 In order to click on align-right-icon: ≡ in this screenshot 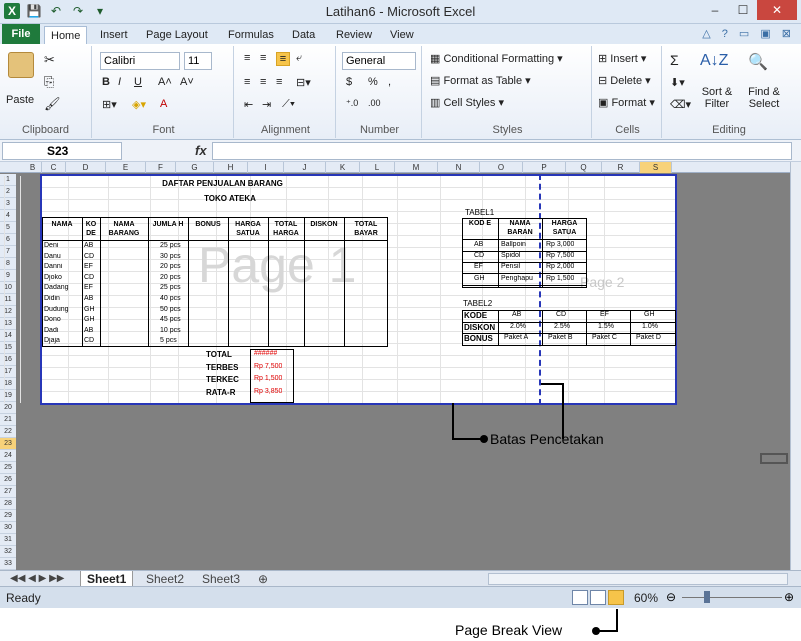, I will do `click(279, 82)`.